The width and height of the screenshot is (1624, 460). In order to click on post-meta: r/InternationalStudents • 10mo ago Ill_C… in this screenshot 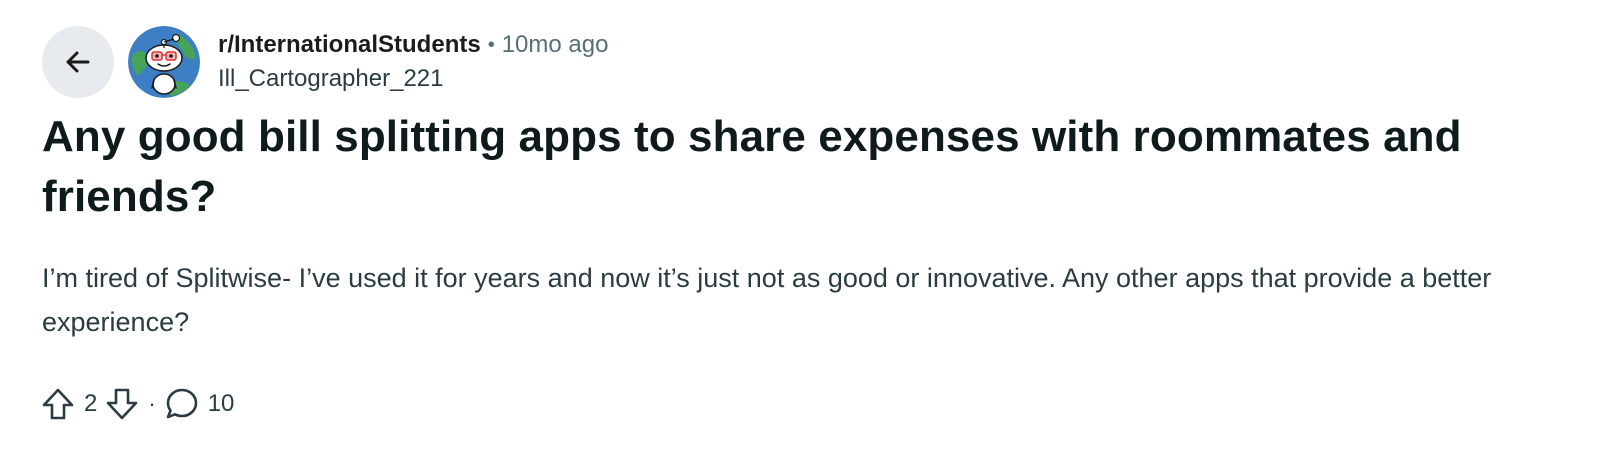, I will do `click(413, 62)`.